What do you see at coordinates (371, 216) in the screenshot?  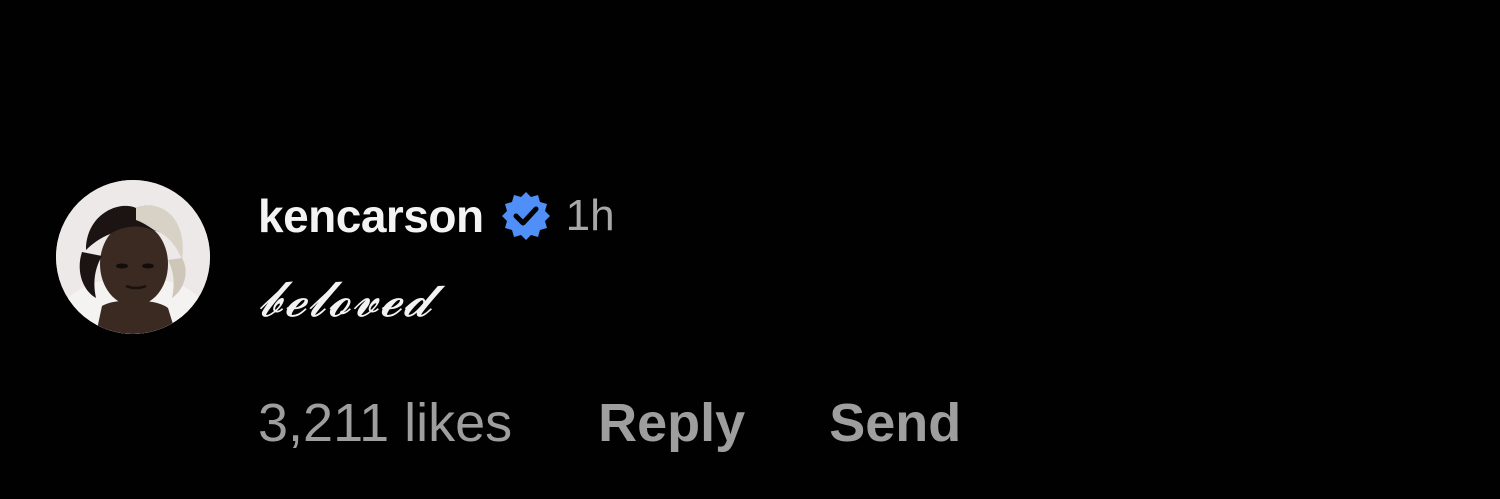 I see `username: kencarson` at bounding box center [371, 216].